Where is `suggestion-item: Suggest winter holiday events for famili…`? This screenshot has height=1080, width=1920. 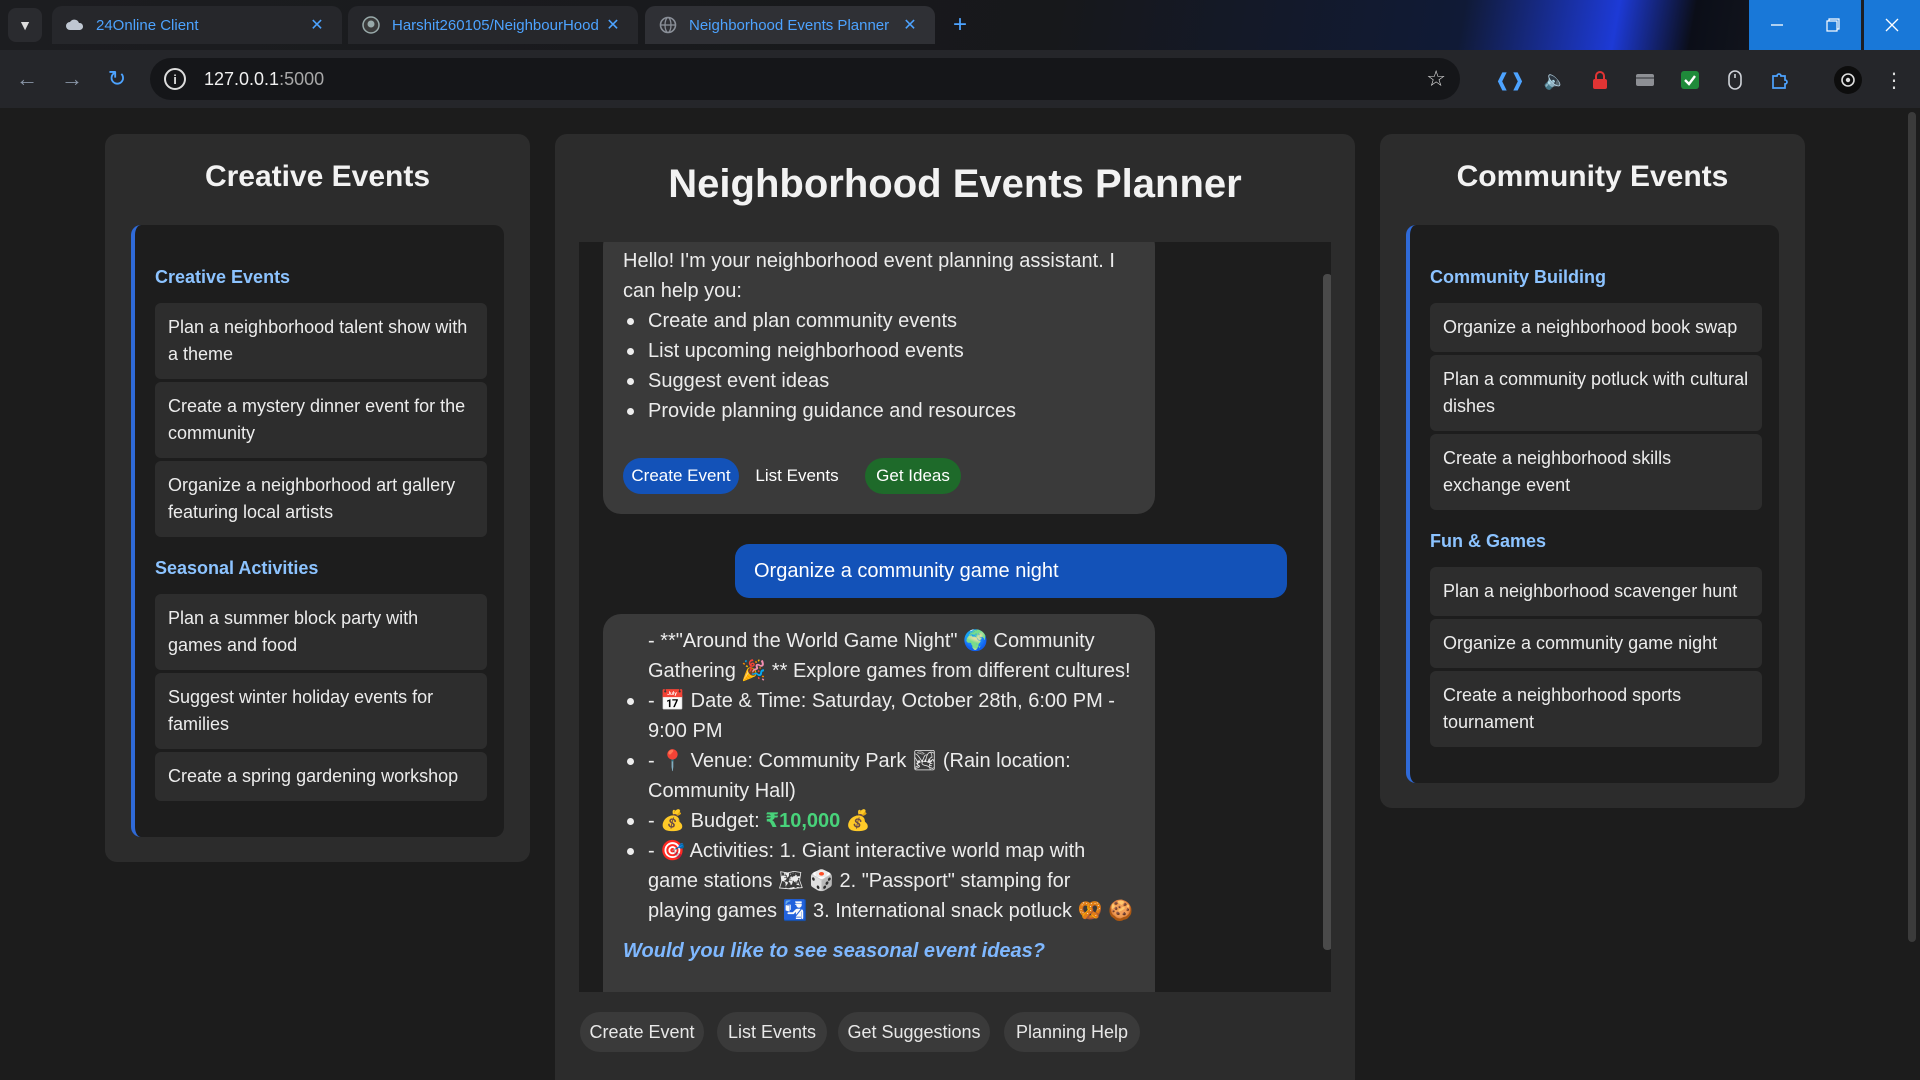
suggestion-item: Suggest winter holiday events for famili… is located at coordinates (321, 711).